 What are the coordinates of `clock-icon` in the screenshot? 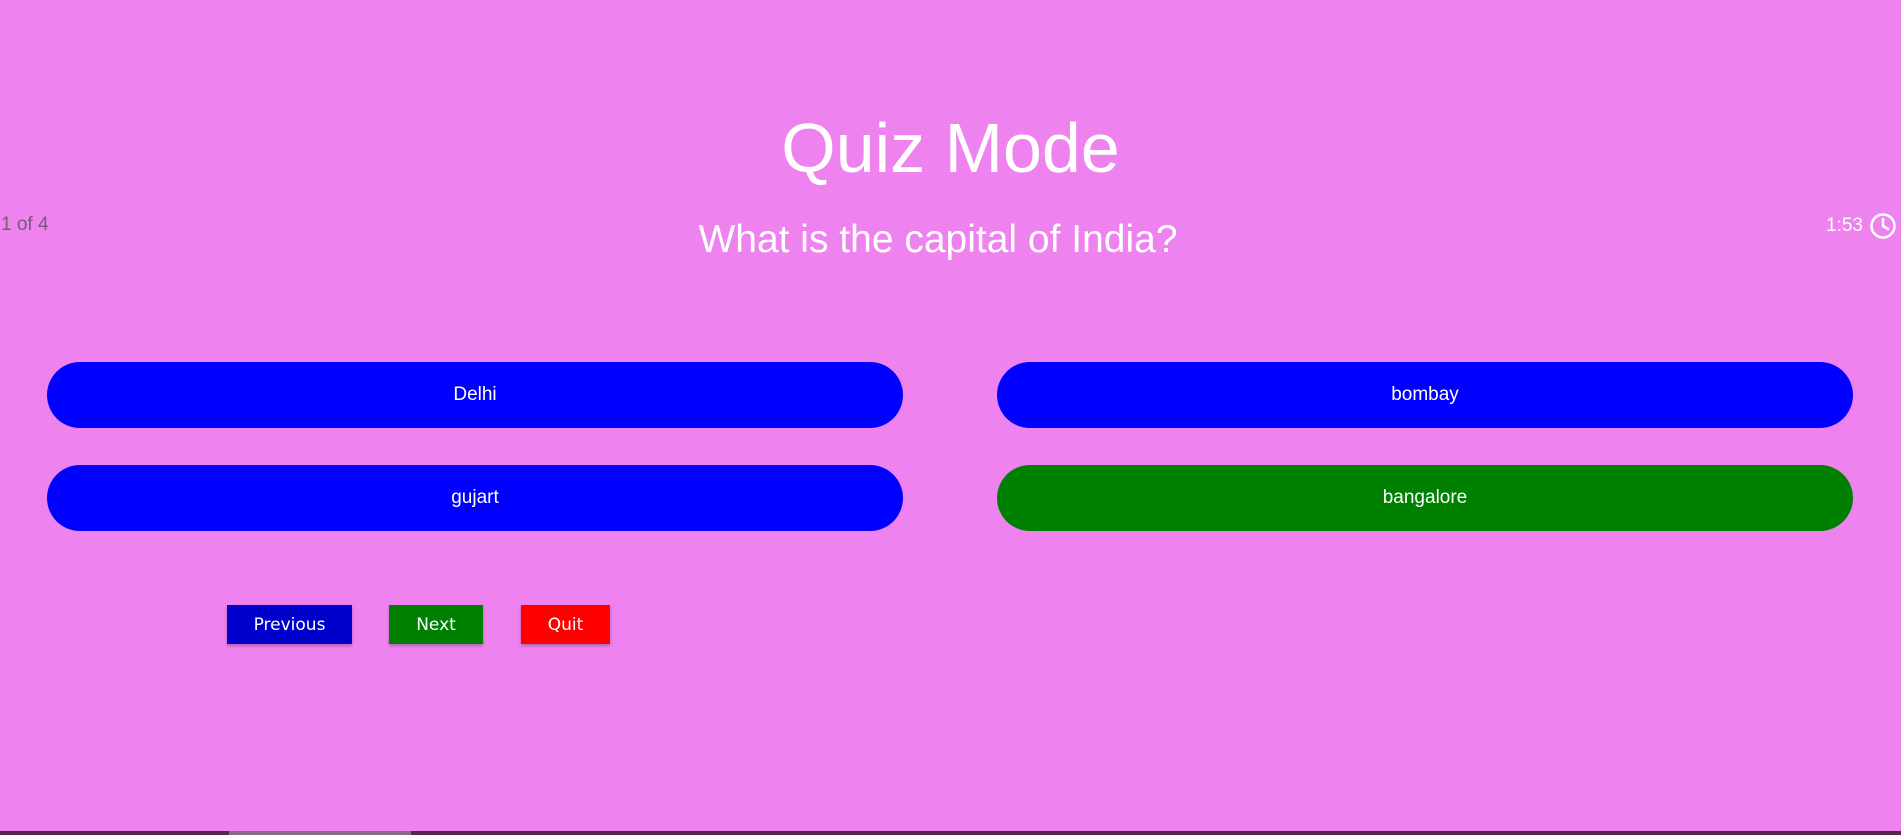 It's located at (1883, 226).